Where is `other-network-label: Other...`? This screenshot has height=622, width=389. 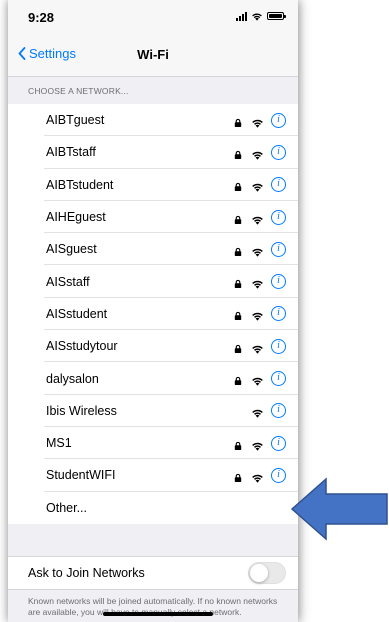
other-network-label: Other... is located at coordinates (66, 507).